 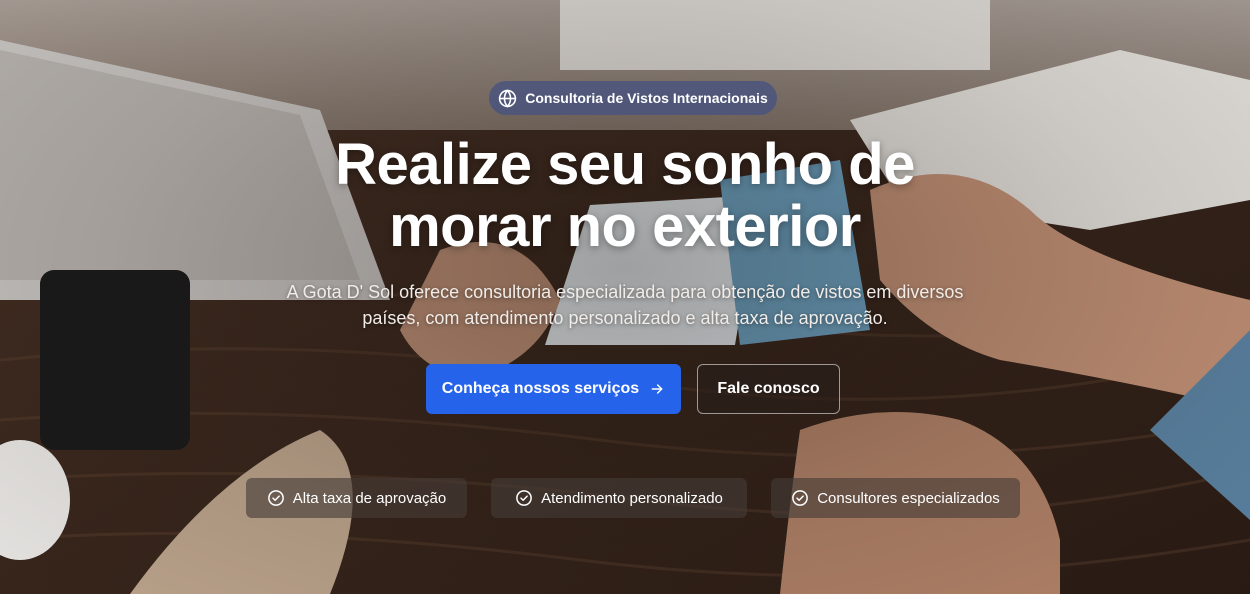 I want to click on feature-expert-consultants: Consultores especializados, so click(x=895, y=498).